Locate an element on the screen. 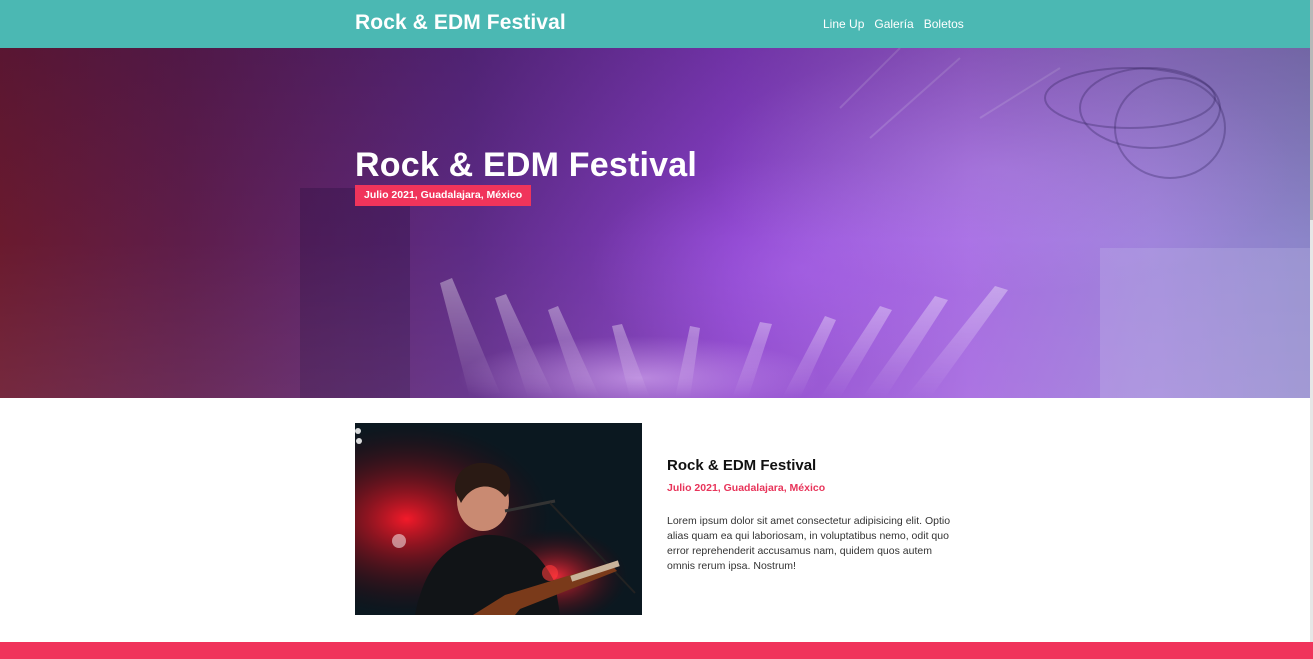 The height and width of the screenshot is (659, 1313). nav-link-galeria: Galería is located at coordinates (893, 24).